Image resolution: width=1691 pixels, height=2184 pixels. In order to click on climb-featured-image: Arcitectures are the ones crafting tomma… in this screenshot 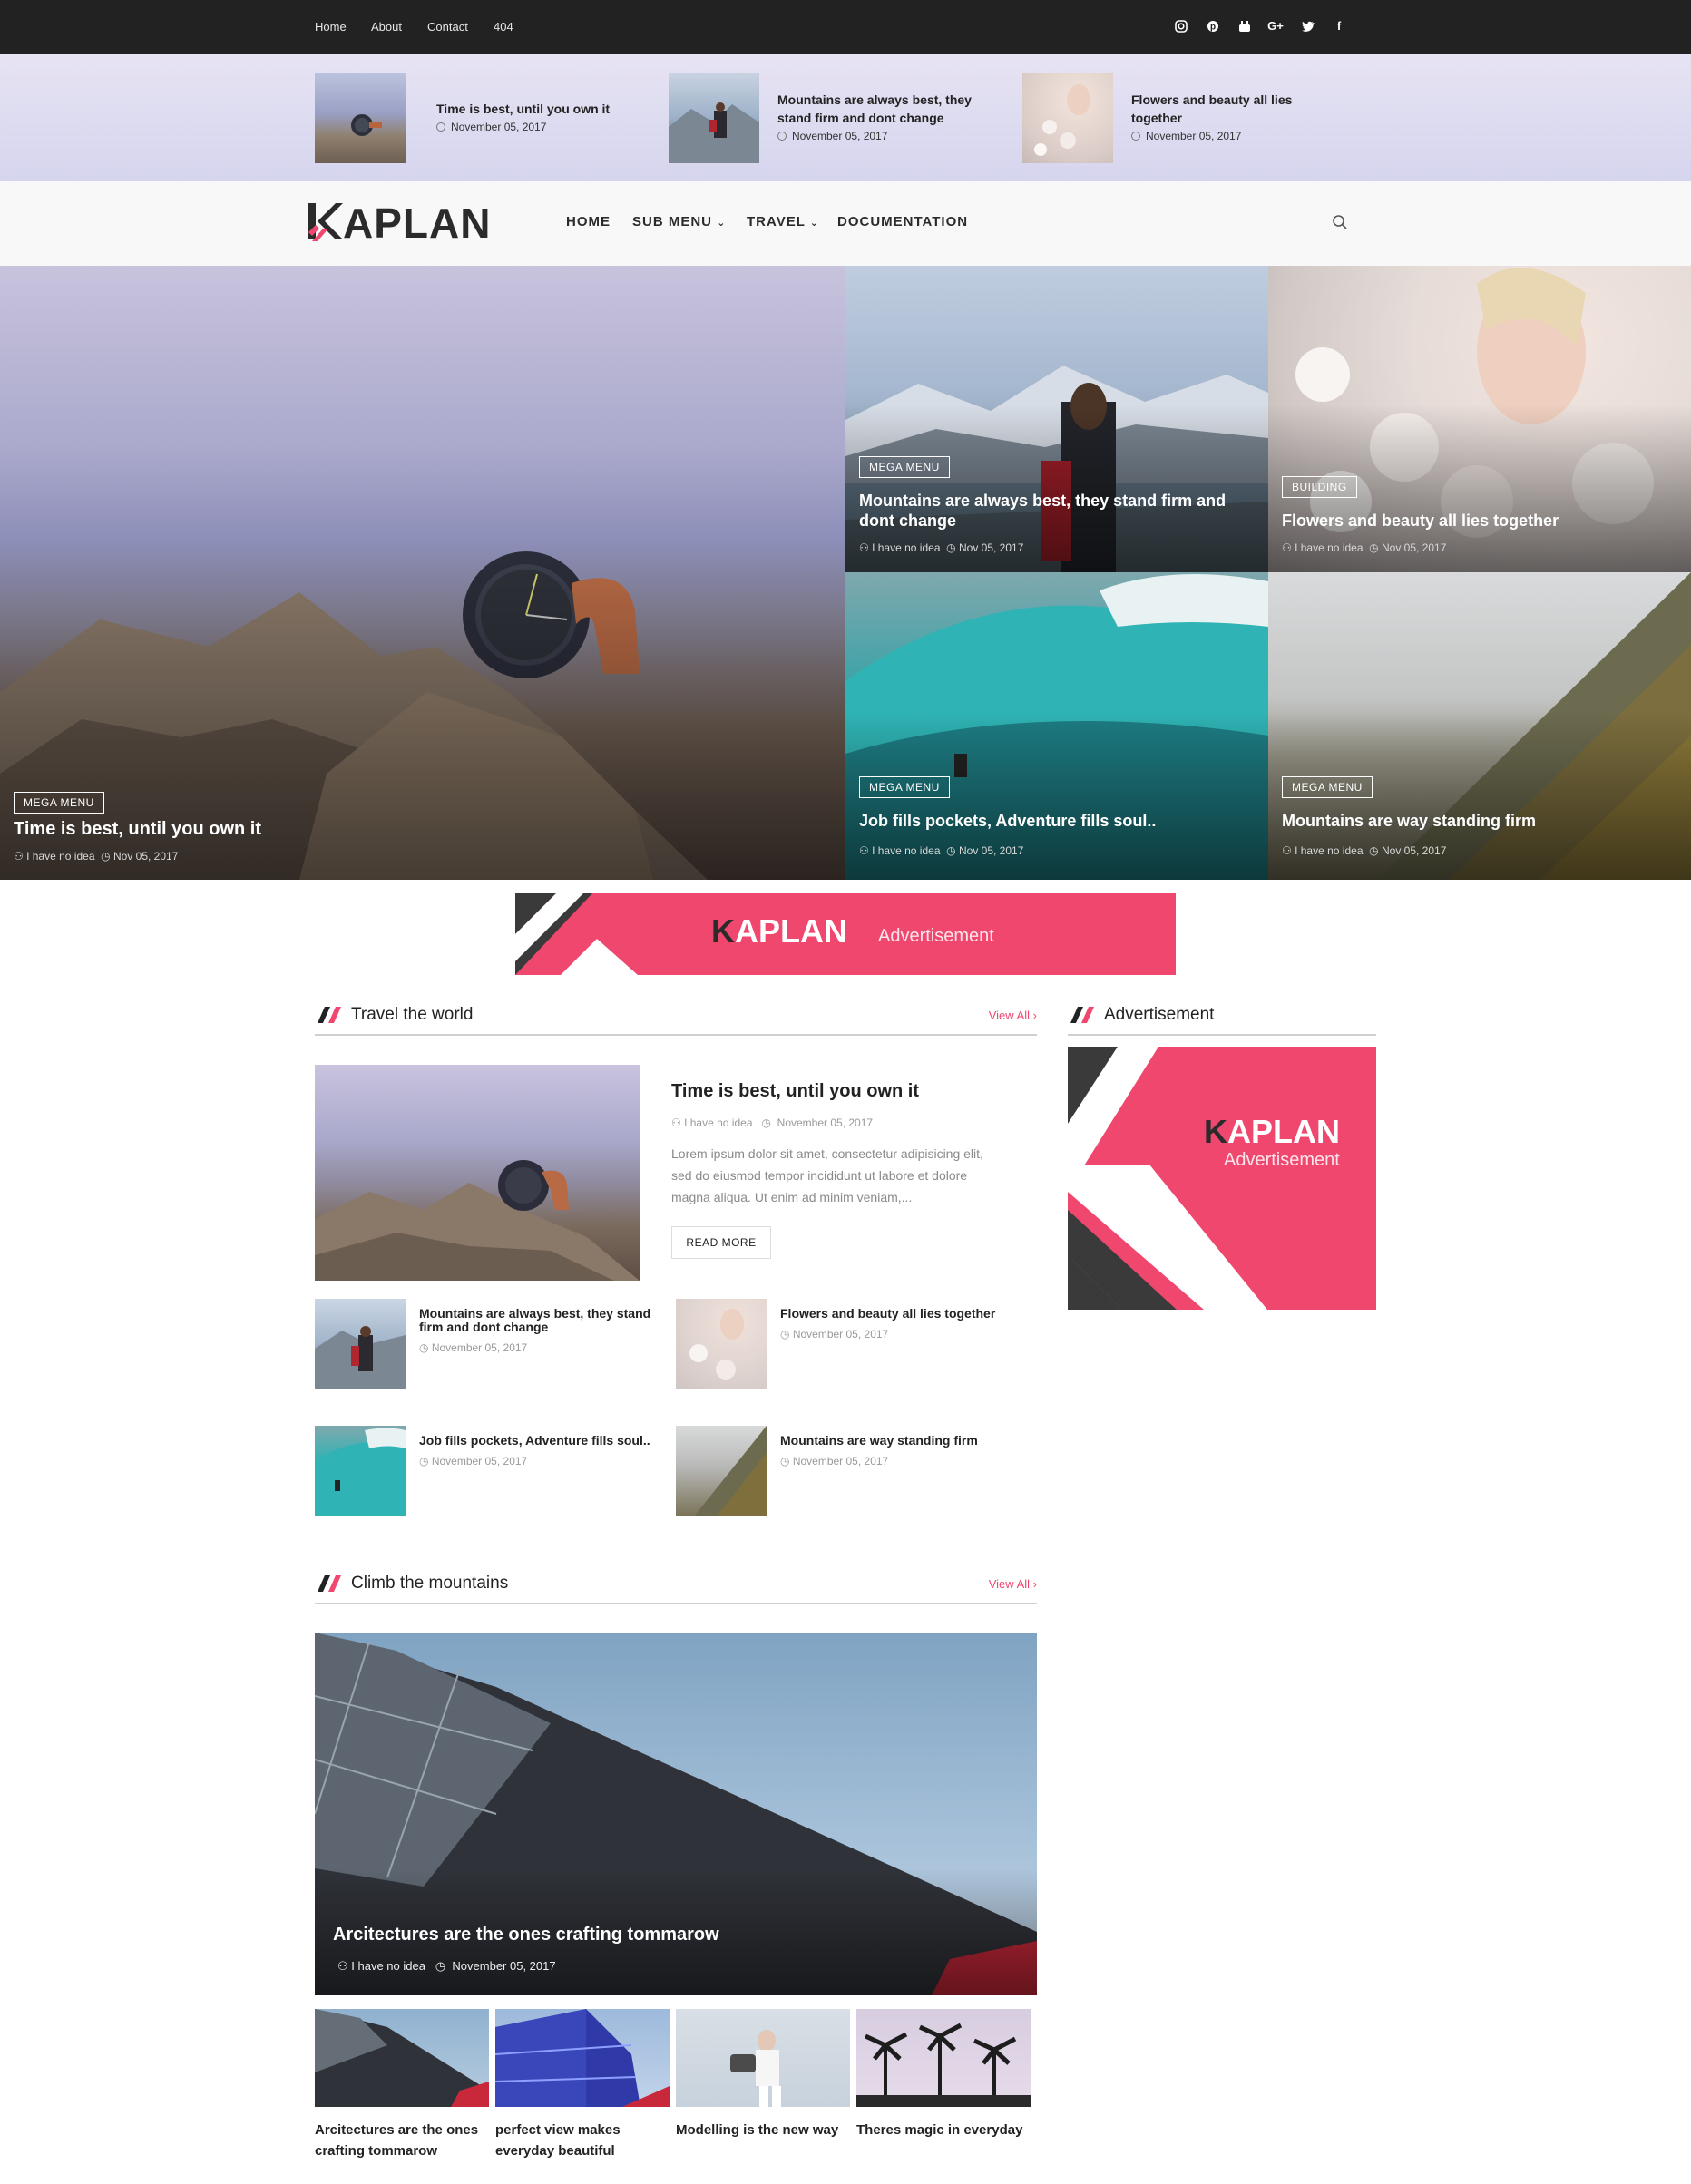, I will do `click(676, 1814)`.